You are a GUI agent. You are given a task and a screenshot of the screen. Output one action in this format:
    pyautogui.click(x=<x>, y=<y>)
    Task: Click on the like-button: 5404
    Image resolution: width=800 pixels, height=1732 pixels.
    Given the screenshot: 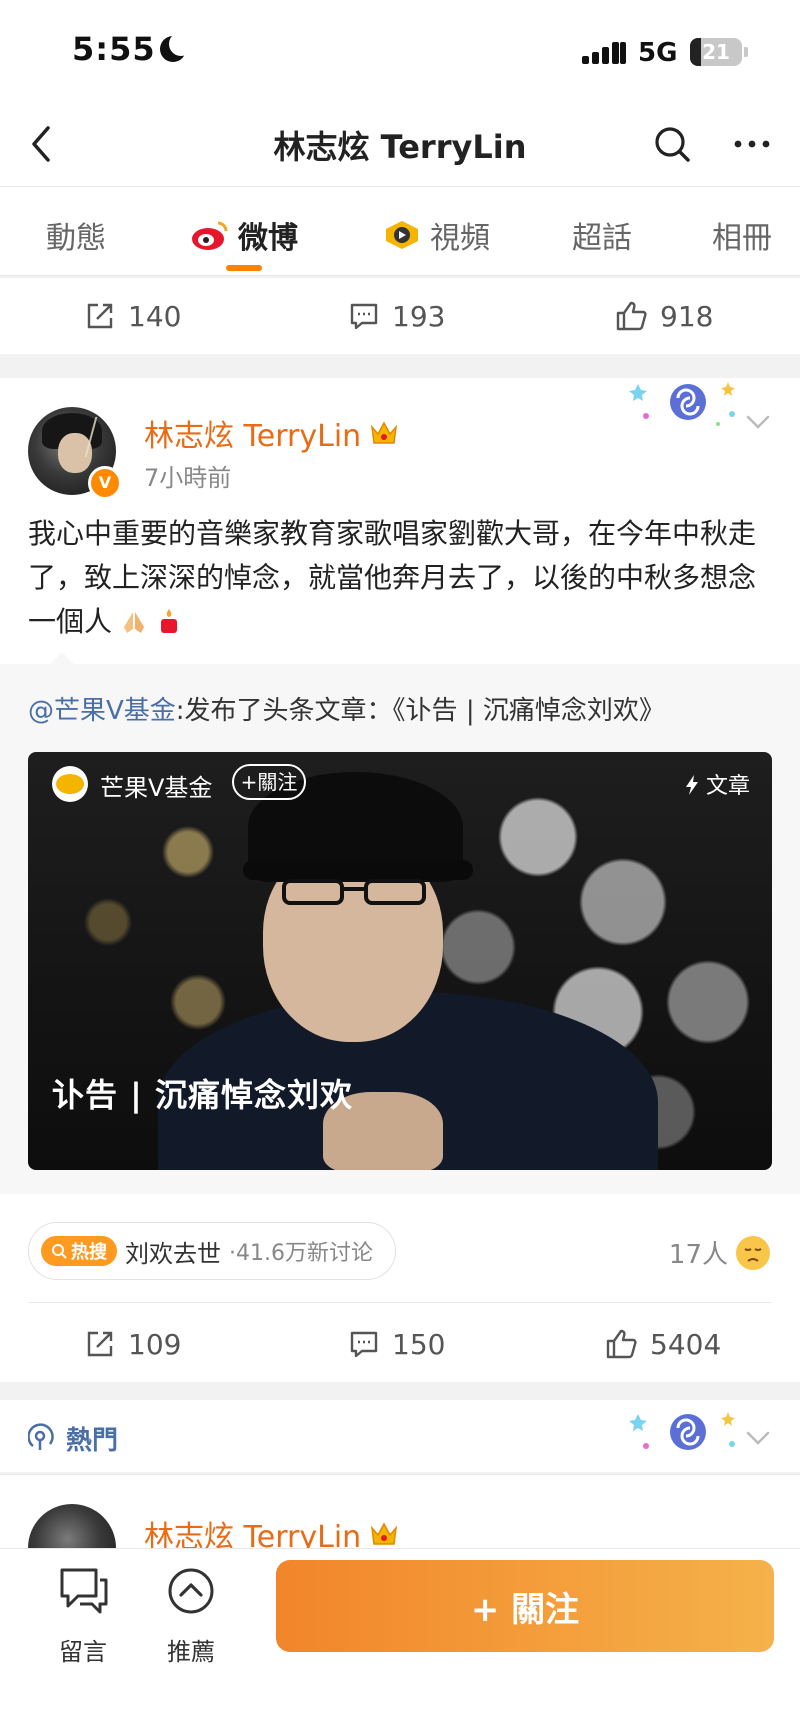 What is the action you would take?
    pyautogui.click(x=662, y=1344)
    